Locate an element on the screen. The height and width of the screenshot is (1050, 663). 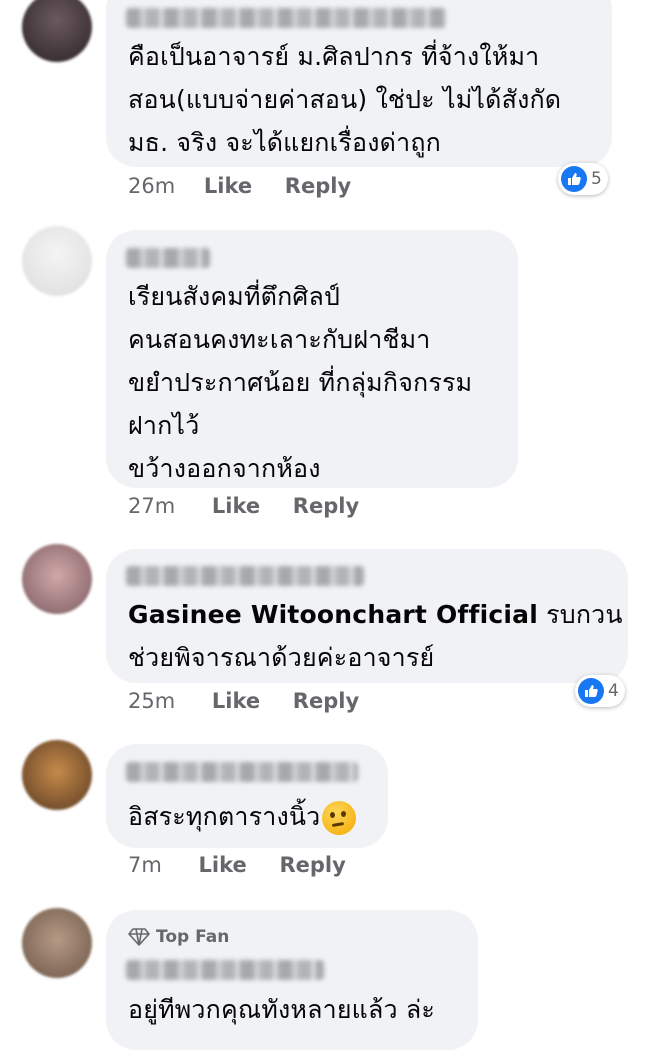
reaction-count-value: 4 is located at coordinates (613, 691).